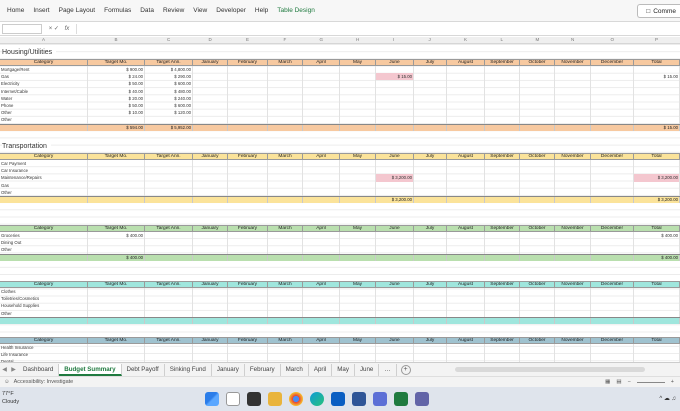 Image resolution: width=680 pixels, height=411 pixels. What do you see at coordinates (321, 284) in the screenshot?
I see `column-label: April` at bounding box center [321, 284].